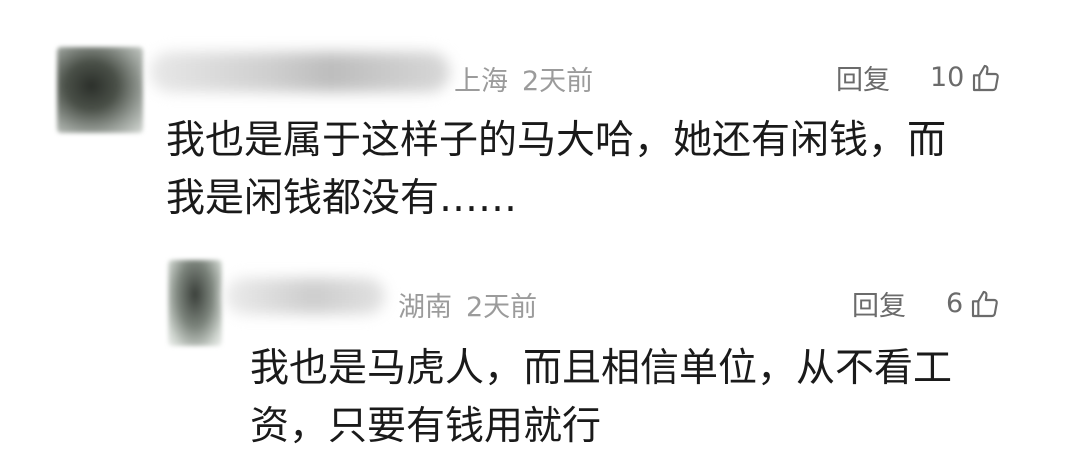 Image resolution: width=1080 pixels, height=465 pixels. What do you see at coordinates (425, 307) in the screenshot?
I see `location-text: 湖南` at bounding box center [425, 307].